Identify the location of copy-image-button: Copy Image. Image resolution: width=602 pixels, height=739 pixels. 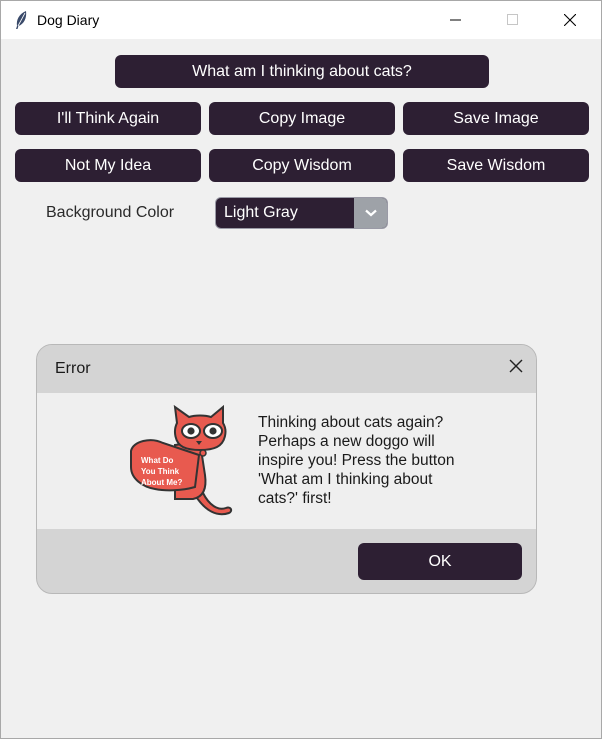
(302, 118).